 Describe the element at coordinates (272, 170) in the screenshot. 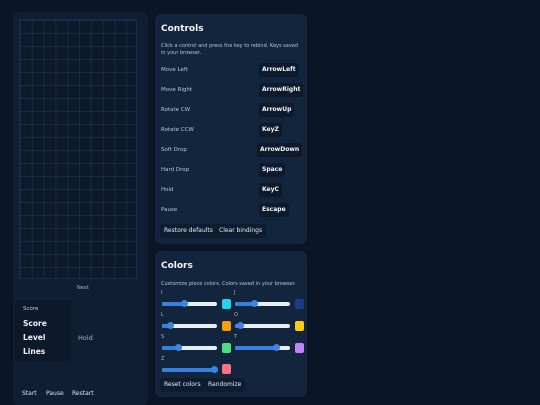

I see `key-button-hard-drop: Space` at that location.